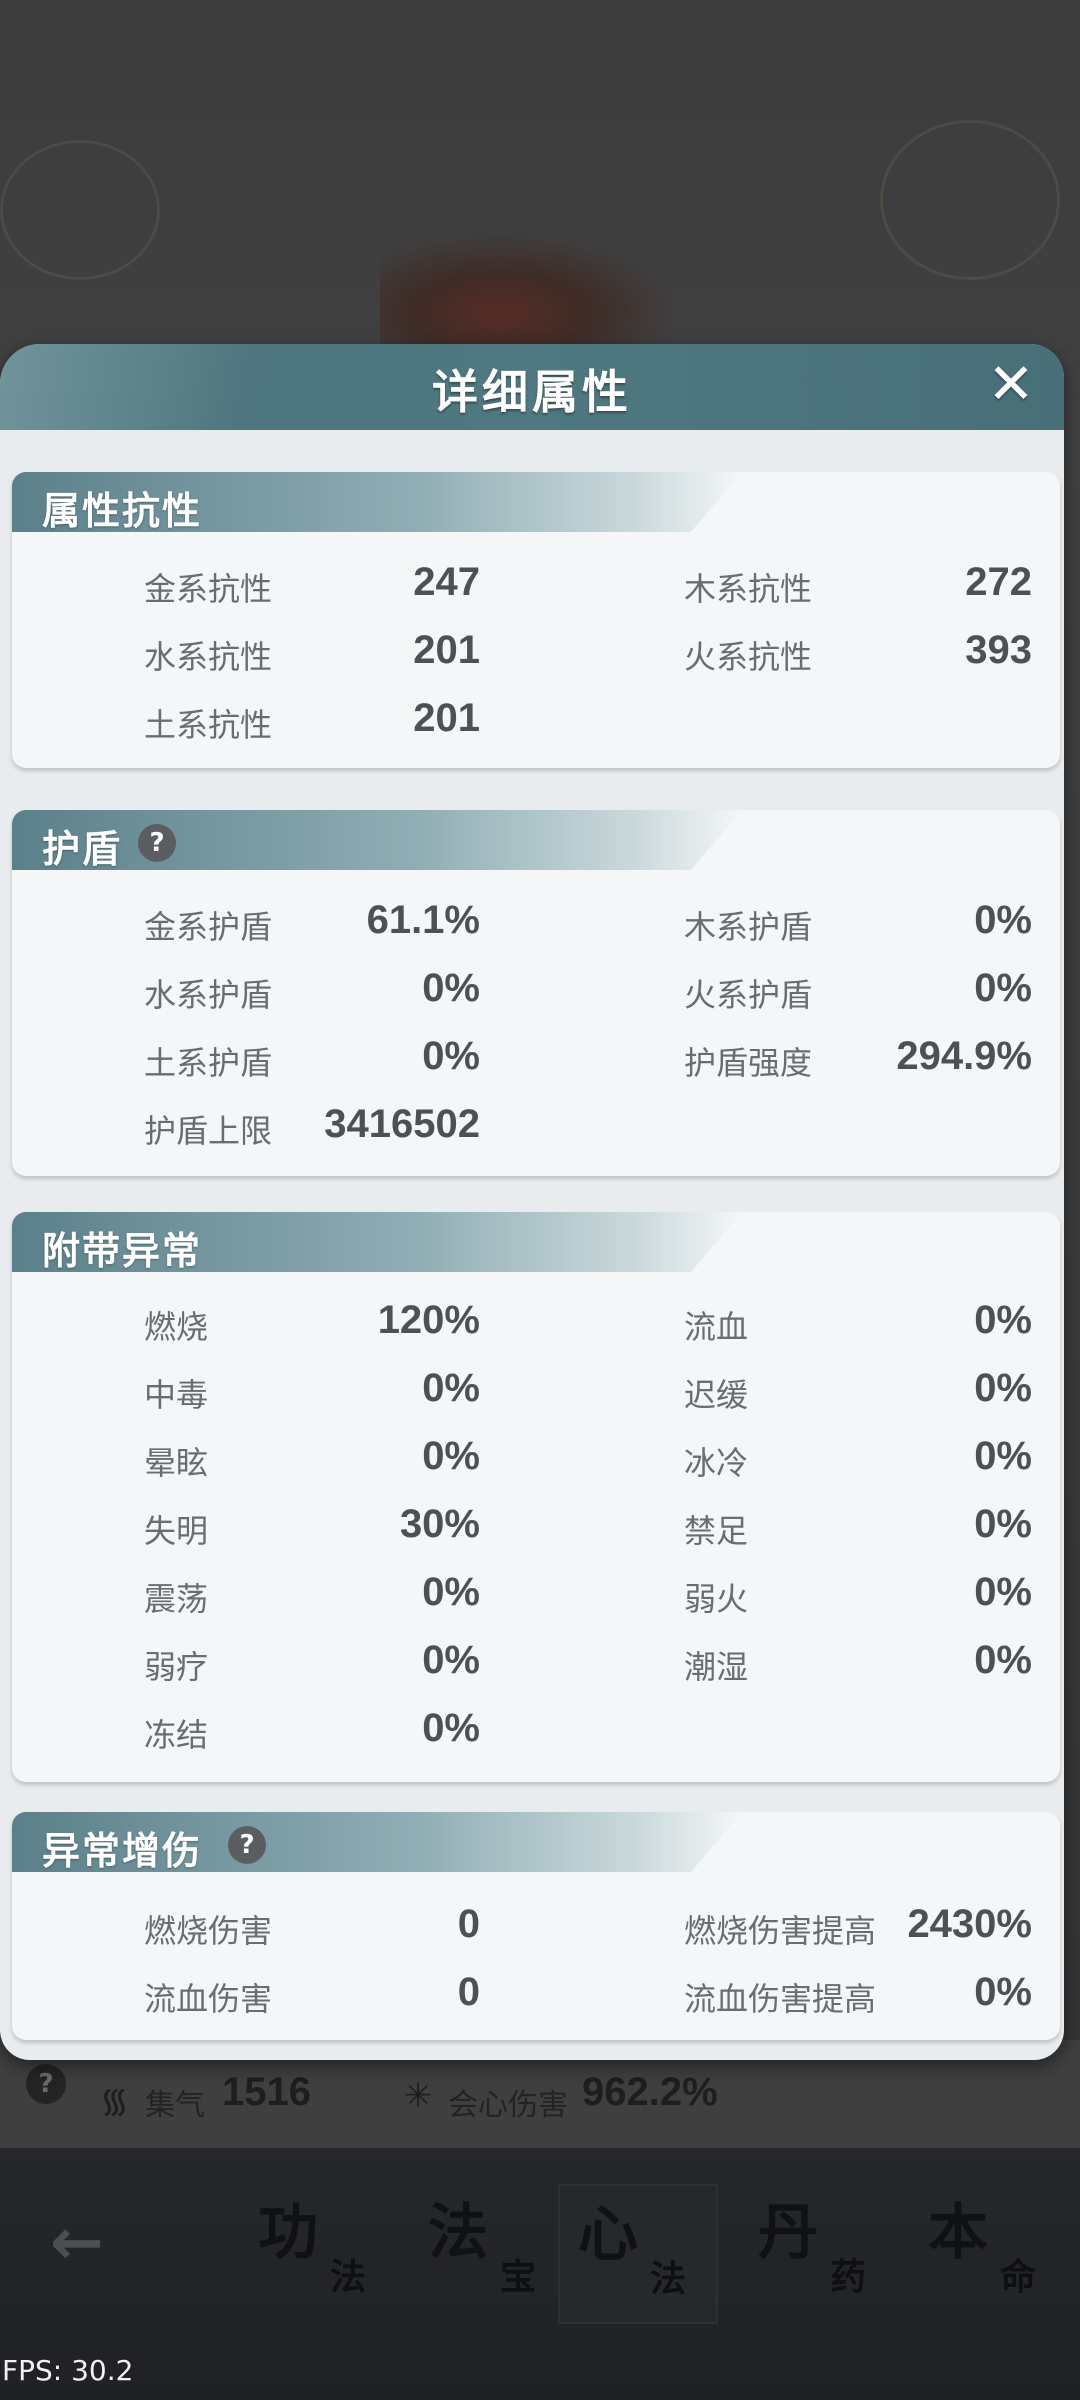 This screenshot has width=1080, height=2400. I want to click on stat-label: 中毒, so click(176, 1395).